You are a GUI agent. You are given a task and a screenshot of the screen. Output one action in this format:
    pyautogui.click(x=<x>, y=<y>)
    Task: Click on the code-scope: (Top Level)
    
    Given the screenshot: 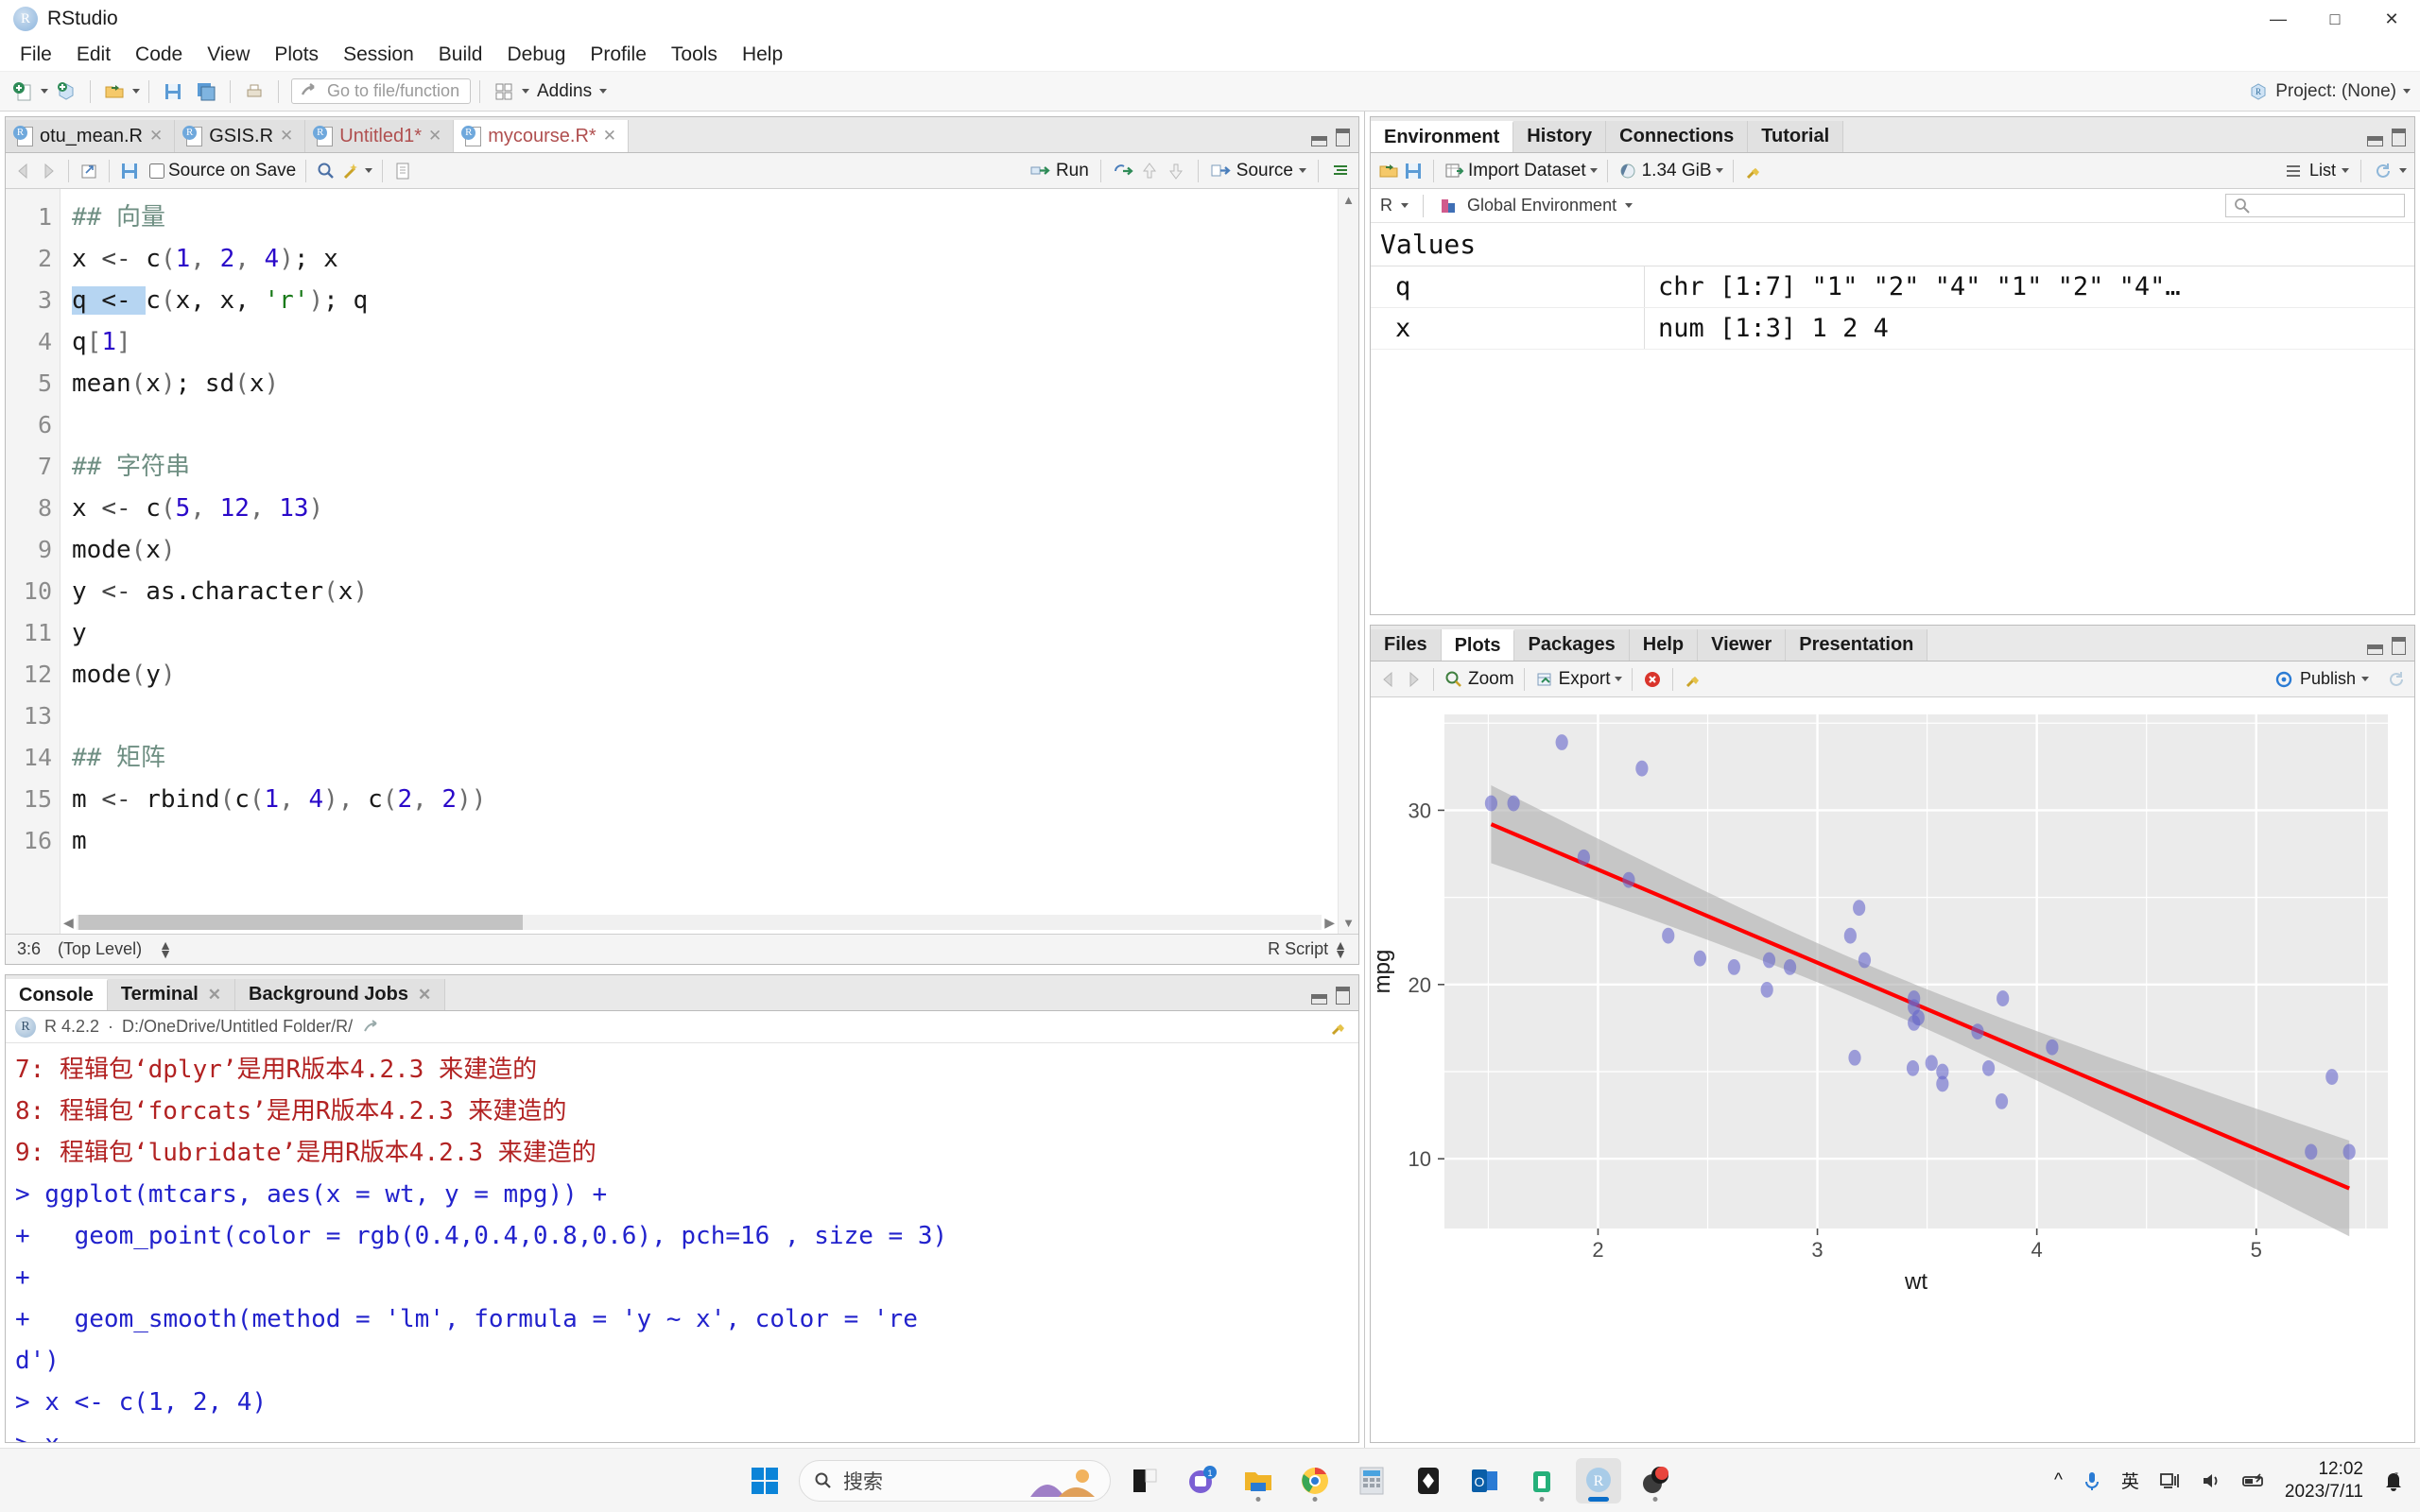 What is the action you would take?
    pyautogui.click(x=100, y=949)
    